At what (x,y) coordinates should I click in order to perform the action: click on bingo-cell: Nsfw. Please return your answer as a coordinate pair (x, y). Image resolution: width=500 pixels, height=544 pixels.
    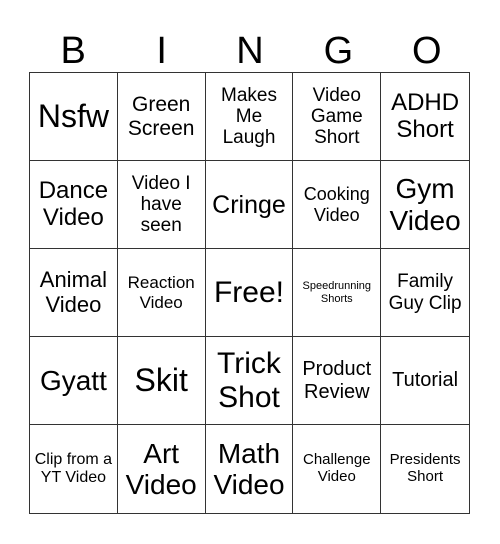
    Looking at the image, I should click on (74, 117).